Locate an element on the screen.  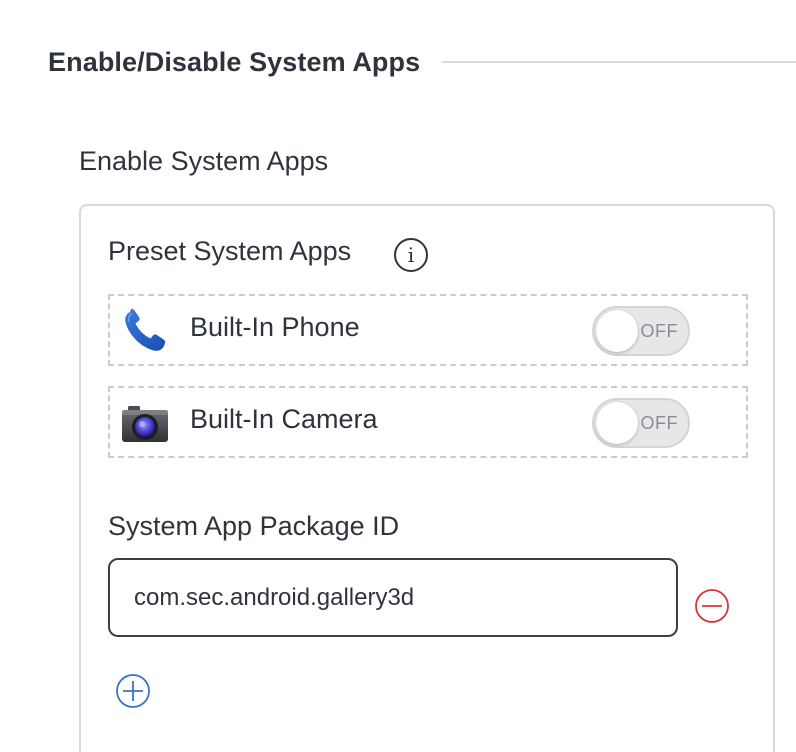
camera-icon is located at coordinates (145, 424).